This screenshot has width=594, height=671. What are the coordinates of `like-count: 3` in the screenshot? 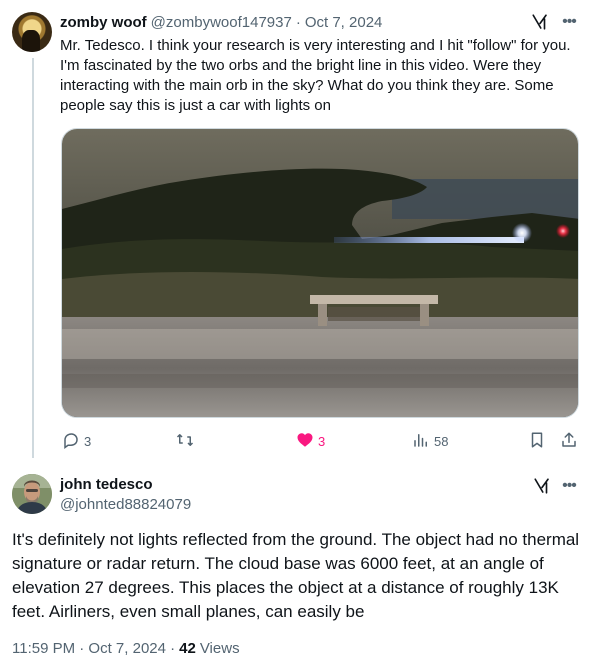 It's located at (322, 441).